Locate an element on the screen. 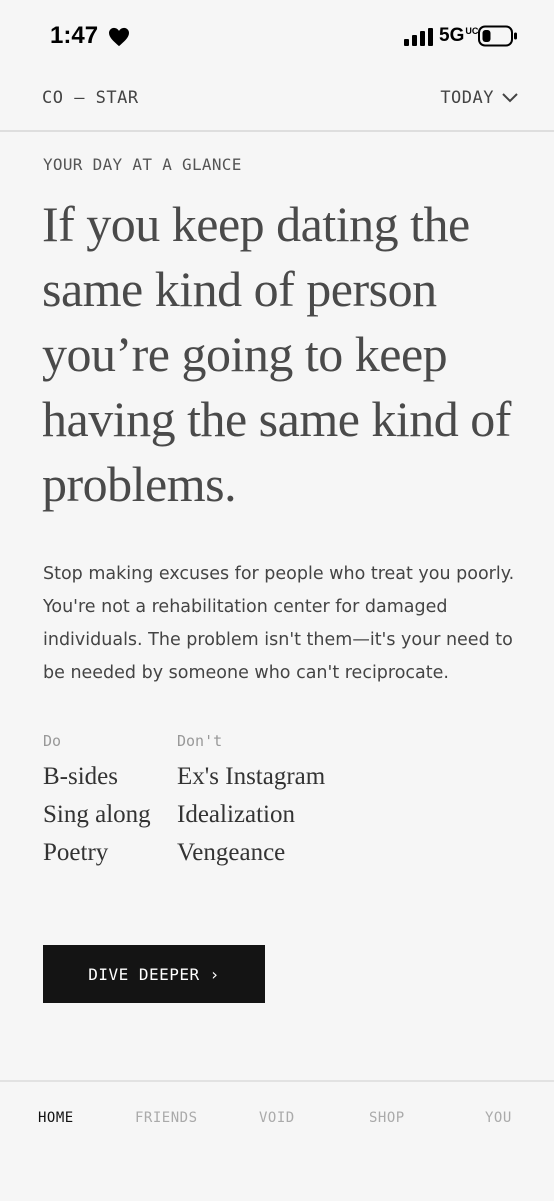 This screenshot has width=554, height=1201. date-selector: TODAY is located at coordinates (479, 98).